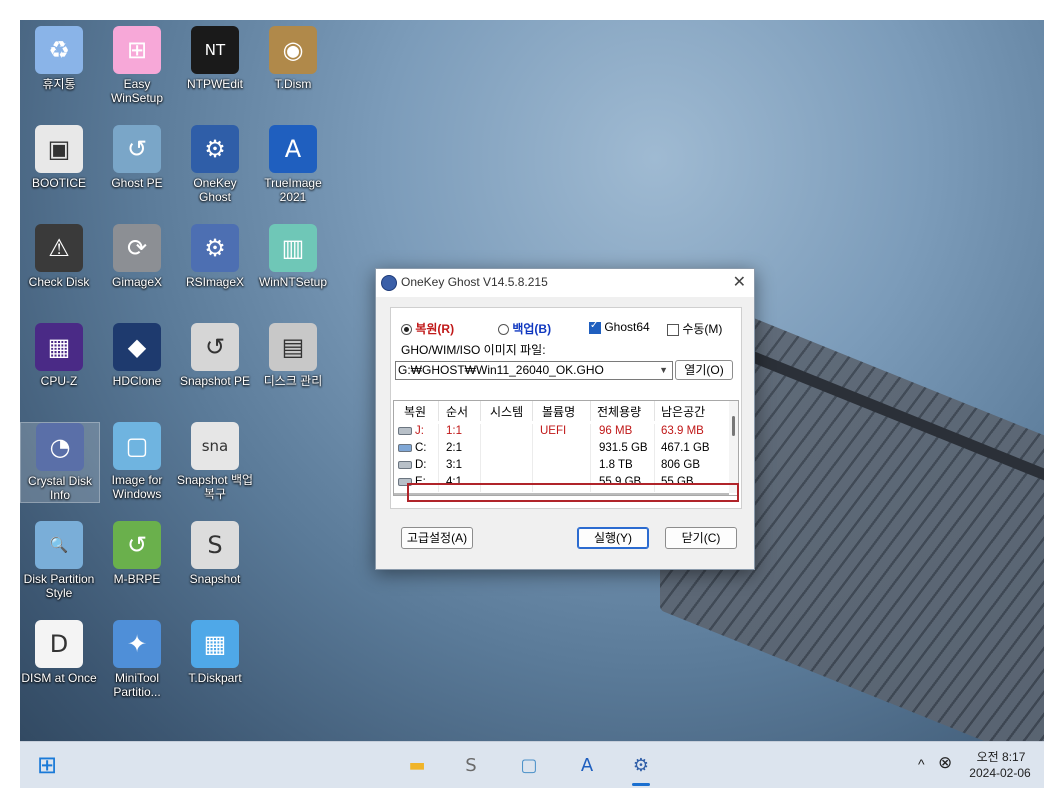 The height and width of the screenshot is (808, 1064). Describe the element at coordinates (733, 447) in the screenshot. I see `vertical-scrollbar` at that location.